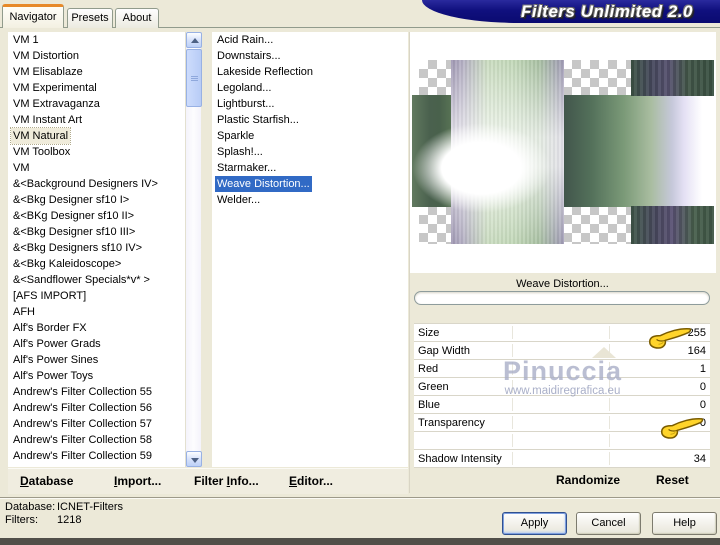 The height and width of the screenshot is (545, 720). What do you see at coordinates (96, 296) in the screenshot?
I see `category-item: [AFS IMPORT]` at bounding box center [96, 296].